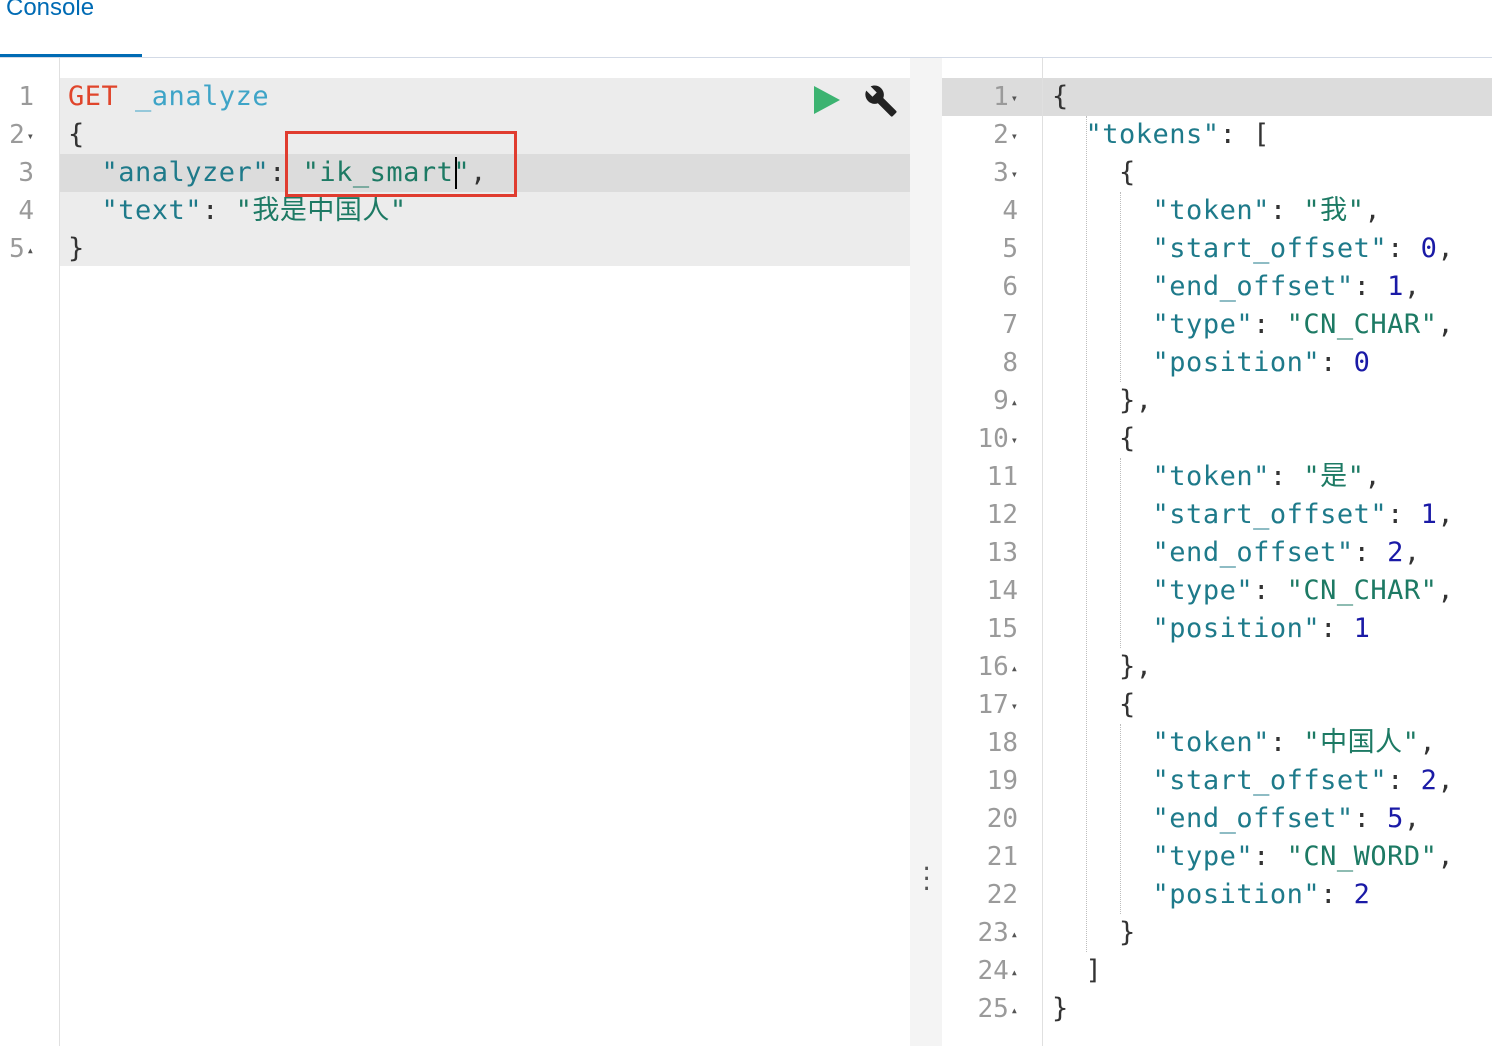 The width and height of the screenshot is (1492, 1046). Describe the element at coordinates (1303, 514) in the screenshot. I see `response-line: "start_offset": 1,` at that location.